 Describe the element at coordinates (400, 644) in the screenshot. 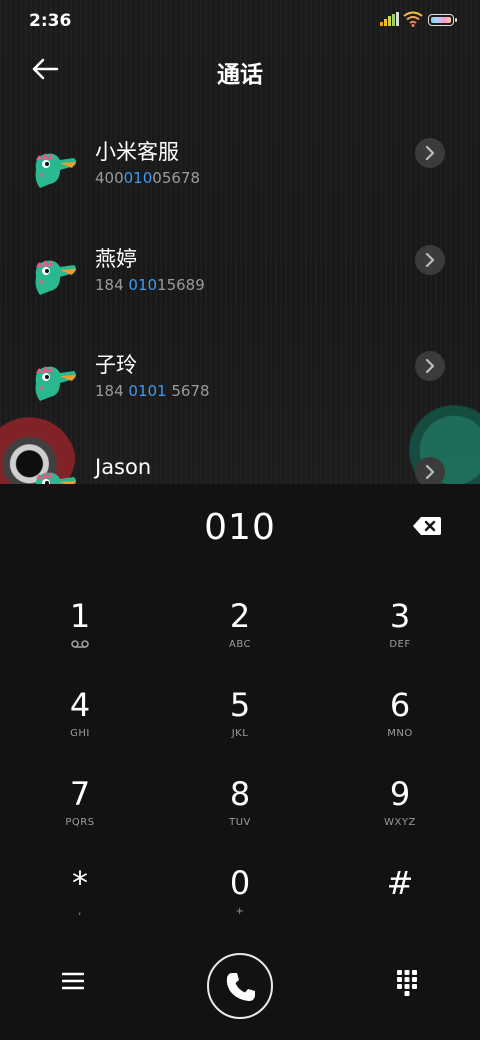

I see `dial-key-letters: DEF` at that location.